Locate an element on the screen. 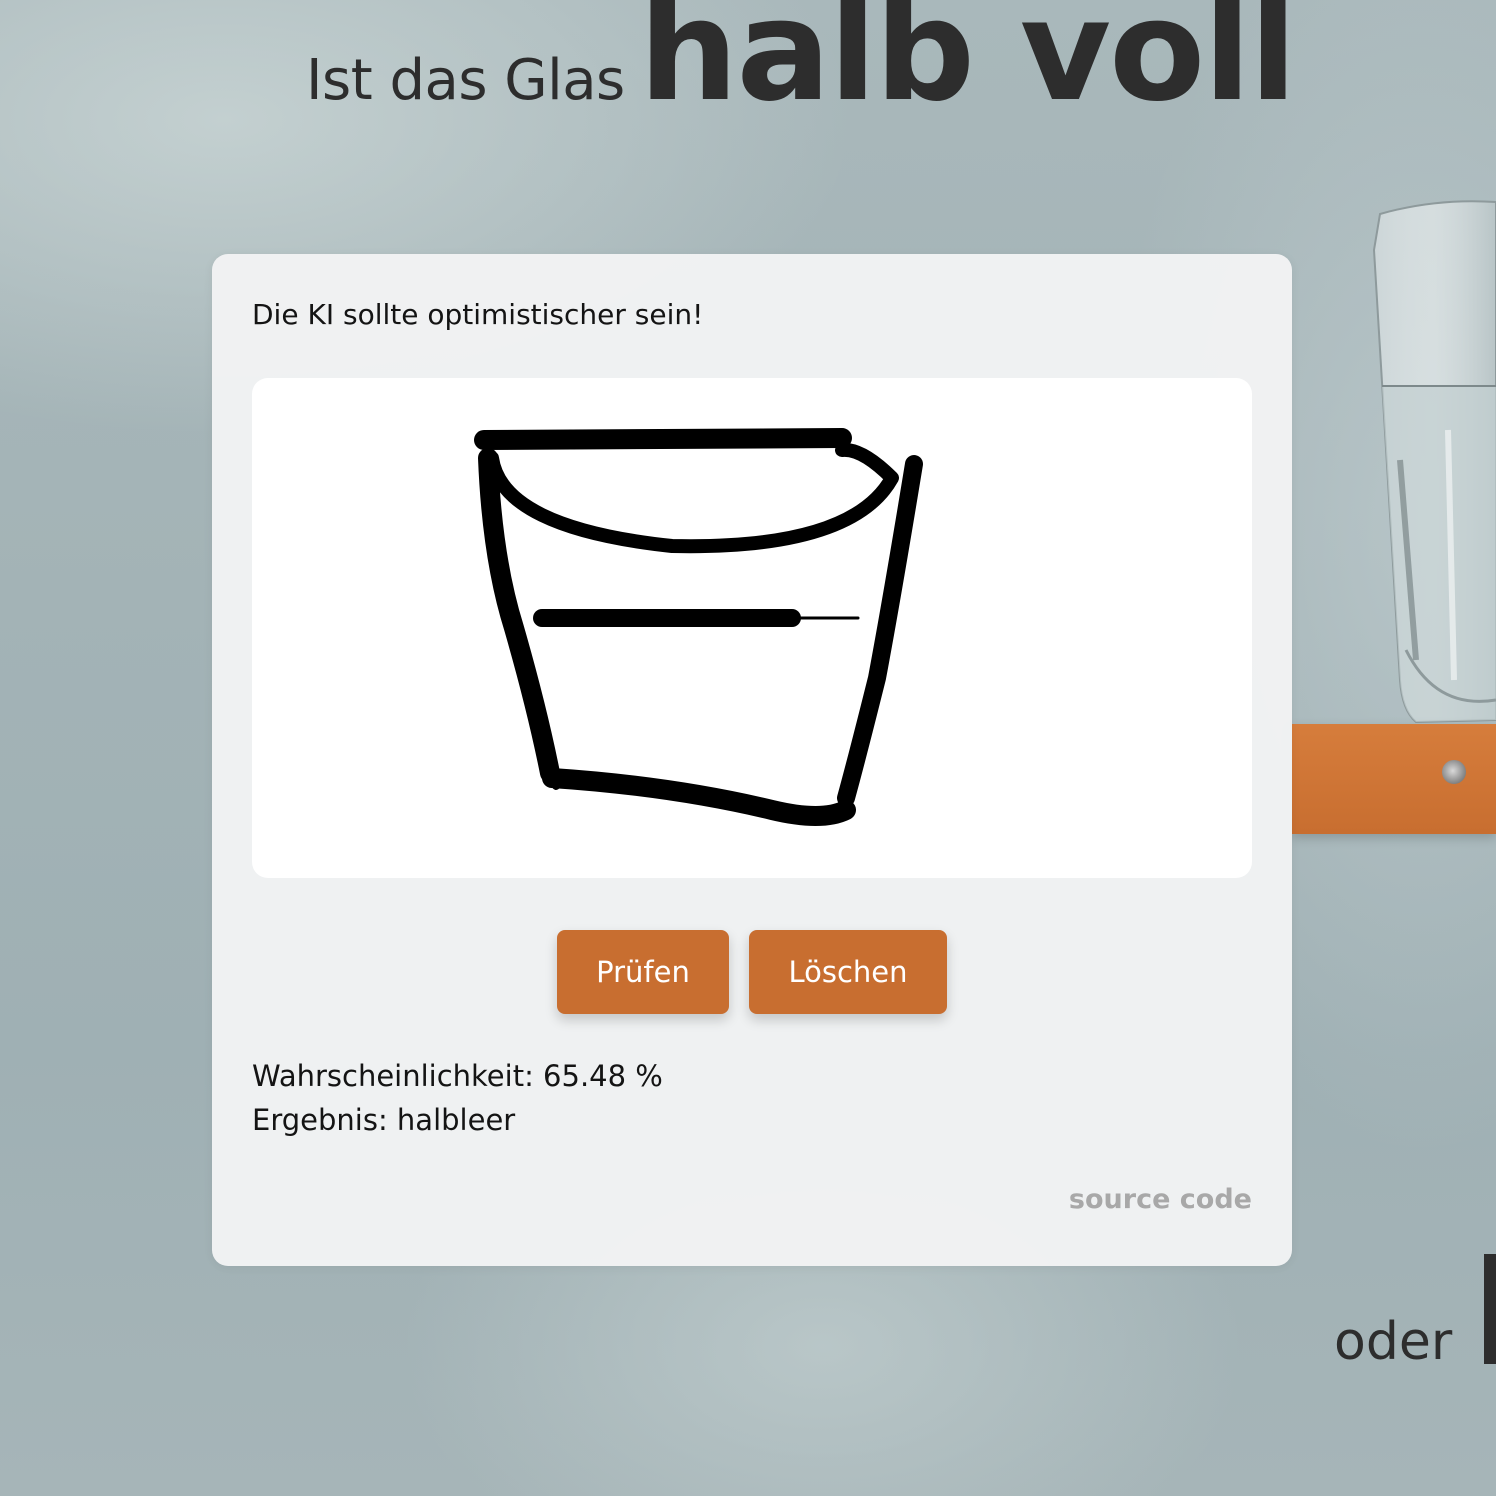 This screenshot has height=1496, width=1496. source-code-link: source code is located at coordinates (1160, 1199).